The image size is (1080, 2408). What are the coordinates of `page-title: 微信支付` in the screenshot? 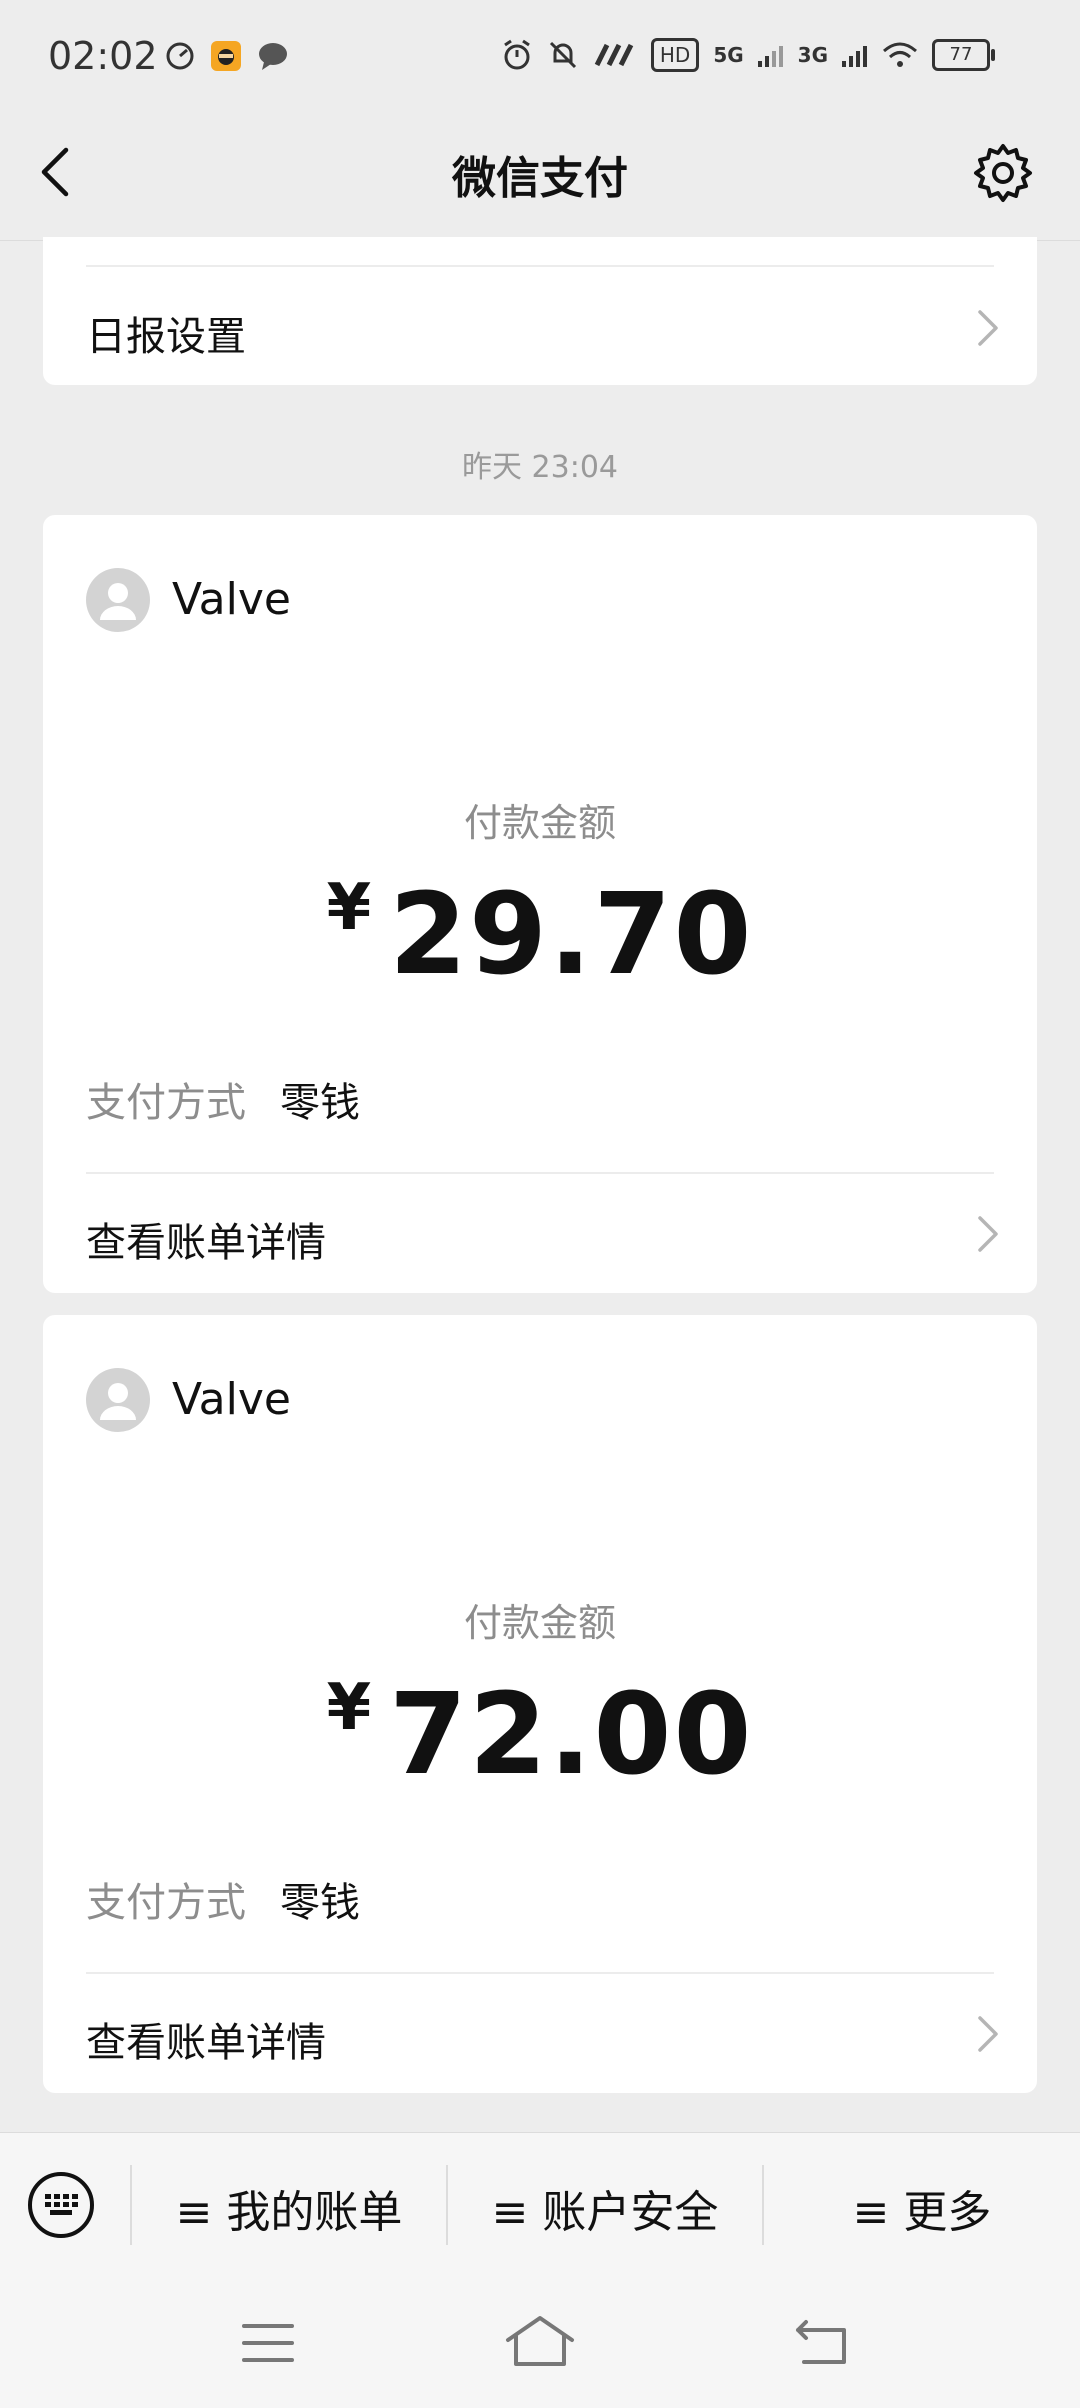 It's located at (540, 178).